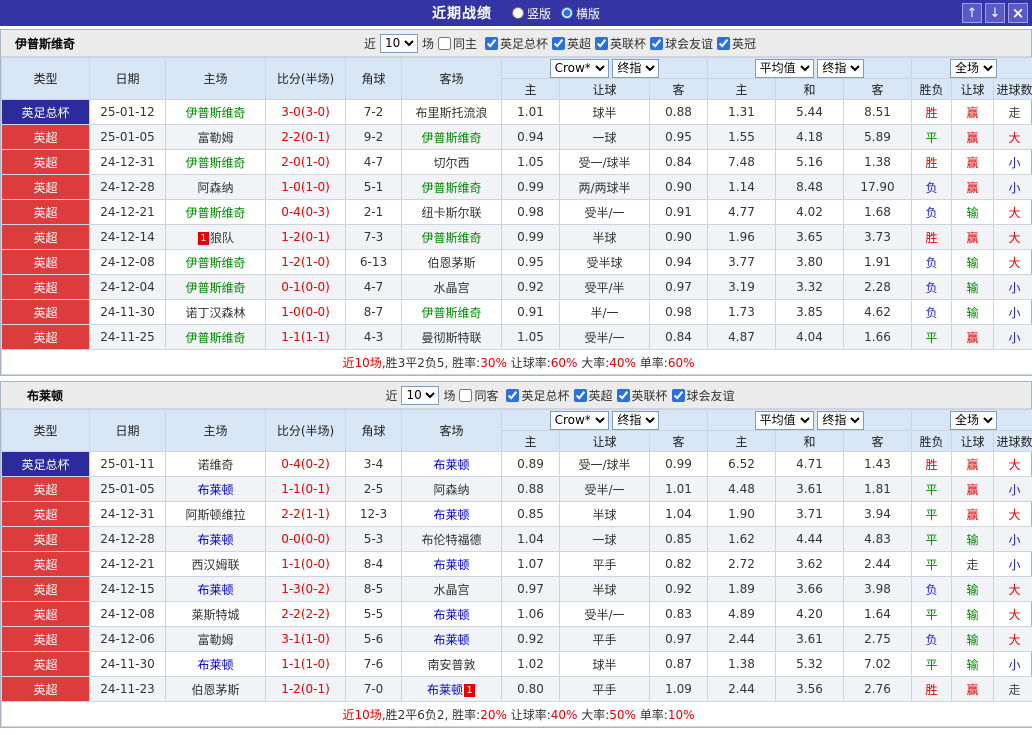 This screenshot has width=1032, height=735. Describe the element at coordinates (809, 287) in the screenshot. I see `avg-draw-cell: 3.32` at that location.